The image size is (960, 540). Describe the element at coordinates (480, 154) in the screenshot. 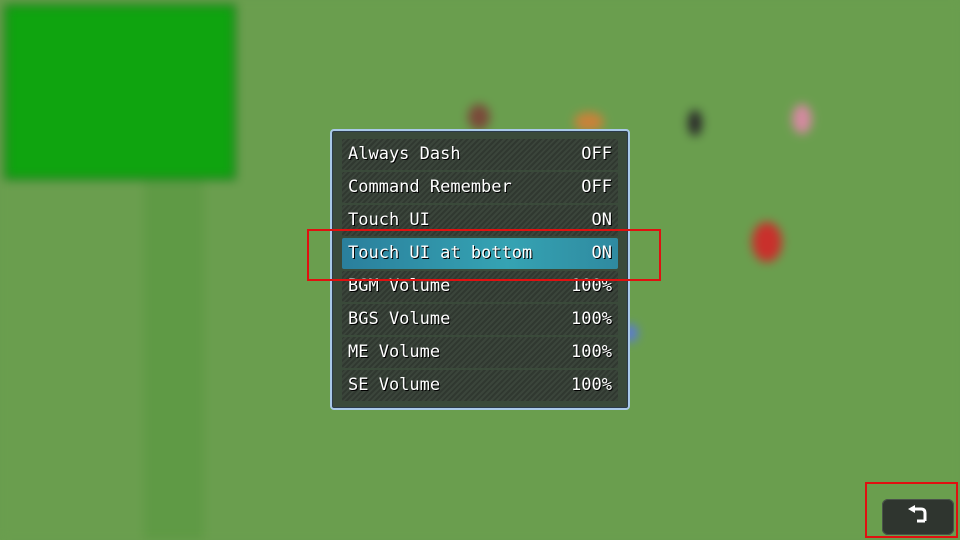

I see `option-always-dash: Always Dash OFF` at that location.